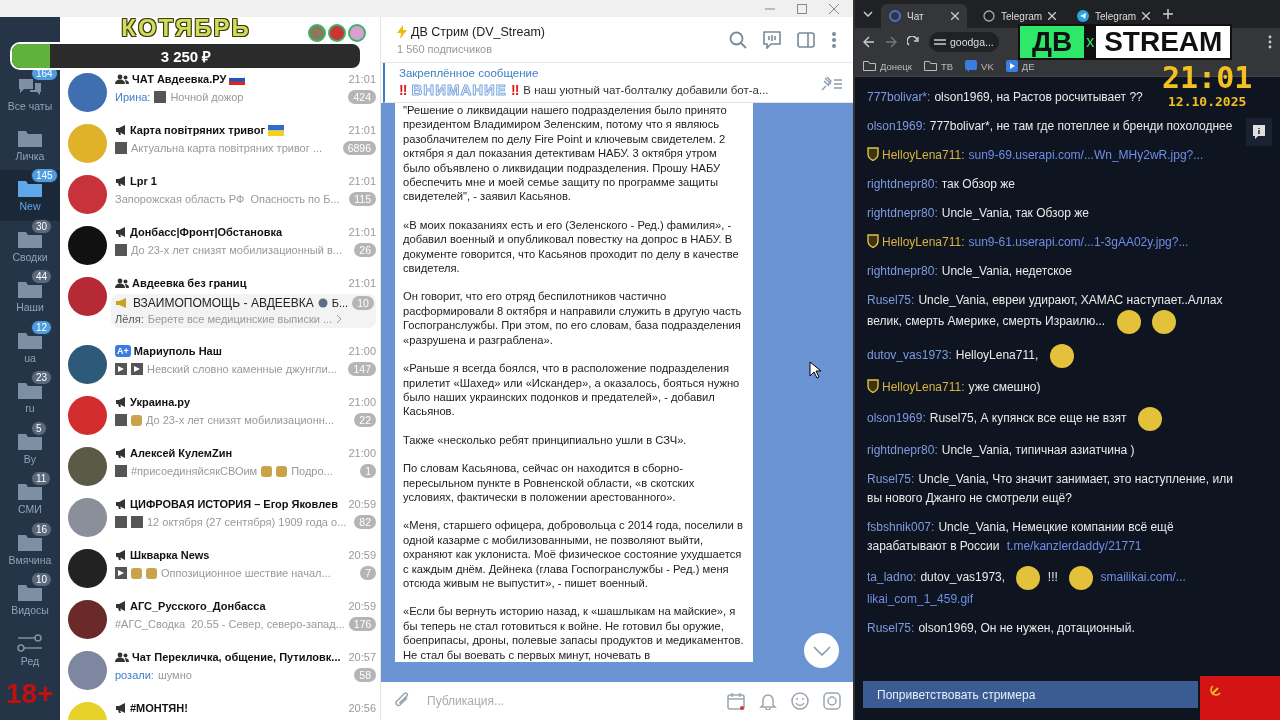  What do you see at coordinates (30, 296) in the screenshot?
I see `folder-tab: 44 Наши` at bounding box center [30, 296].